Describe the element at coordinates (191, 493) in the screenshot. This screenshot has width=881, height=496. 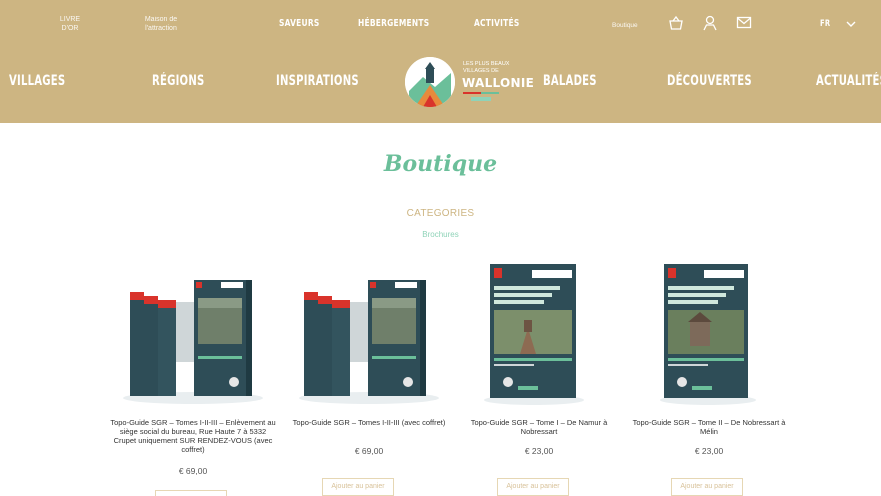
I see `add-to-cart-button` at that location.